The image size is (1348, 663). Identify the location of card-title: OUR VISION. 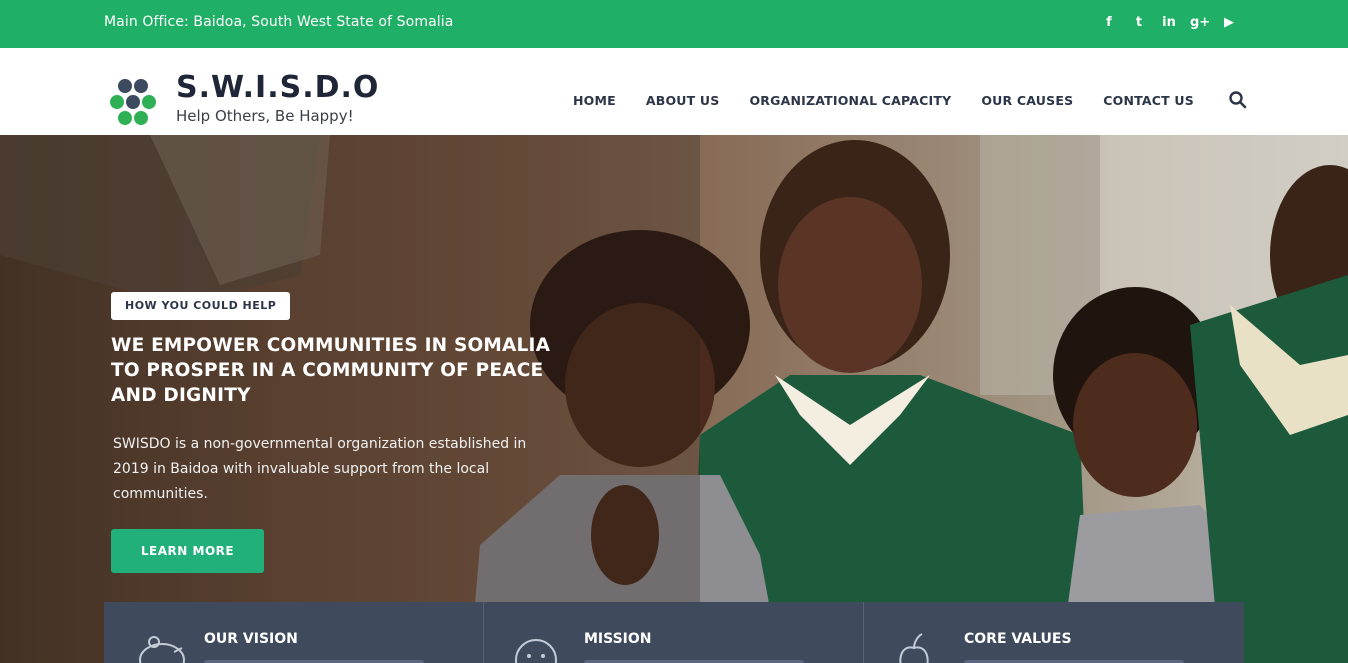
(251, 639).